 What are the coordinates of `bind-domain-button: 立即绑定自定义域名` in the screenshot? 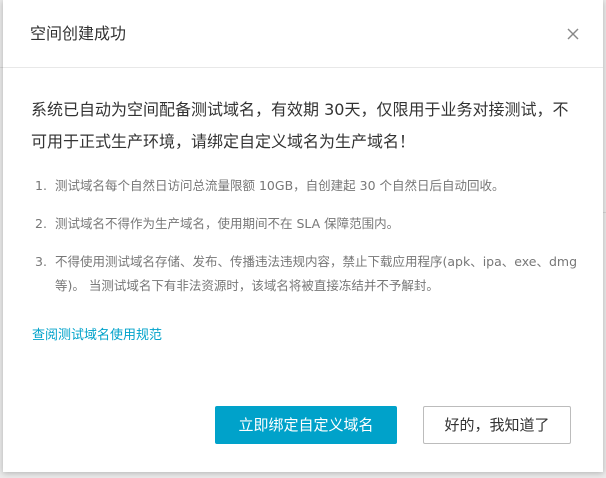 It's located at (306, 425).